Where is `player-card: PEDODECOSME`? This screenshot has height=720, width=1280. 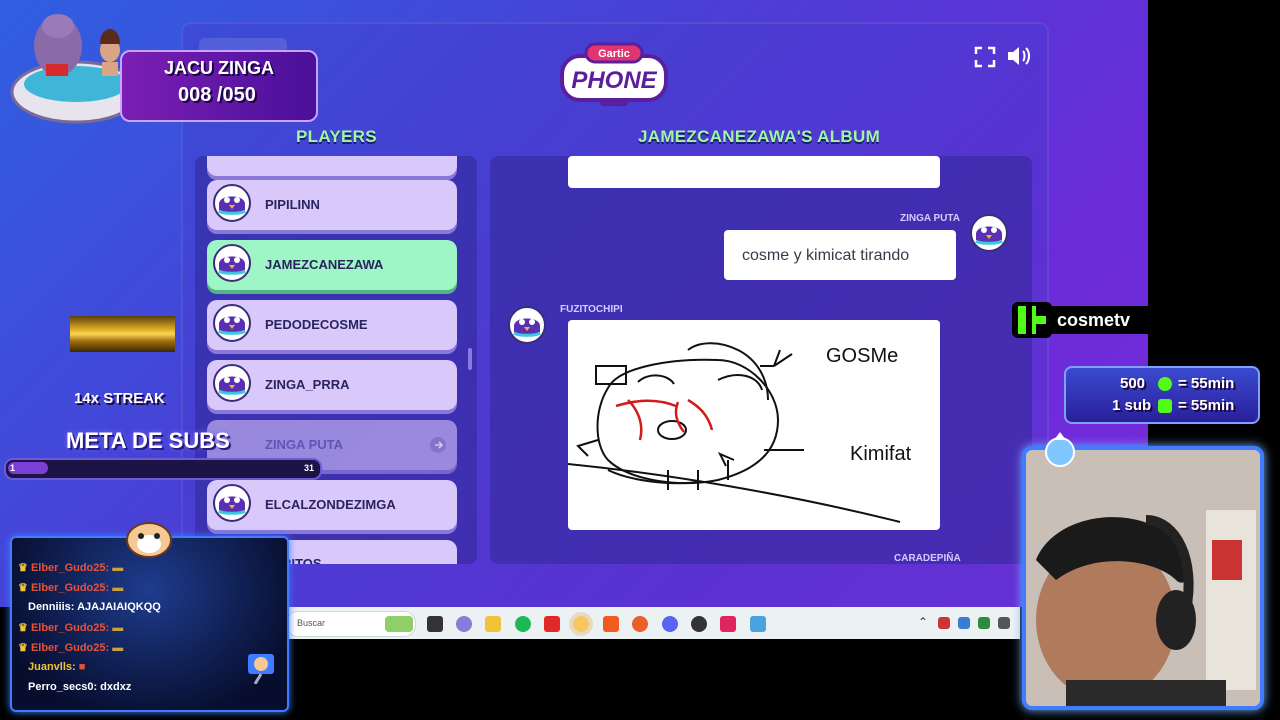
player-card: PEDODECOSME is located at coordinates (332, 325).